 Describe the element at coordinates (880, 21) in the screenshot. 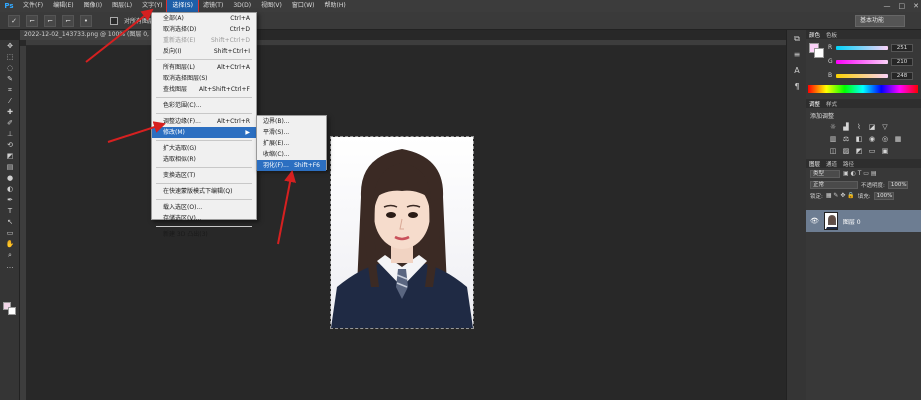

I see `workspace-select: 基本功能` at that location.